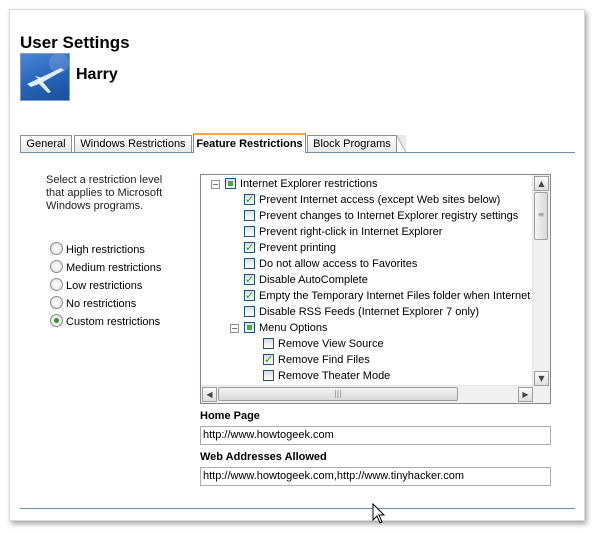 The width and height of the screenshot is (597, 533). I want to click on tree-label: Remove Find Files, so click(324, 360).